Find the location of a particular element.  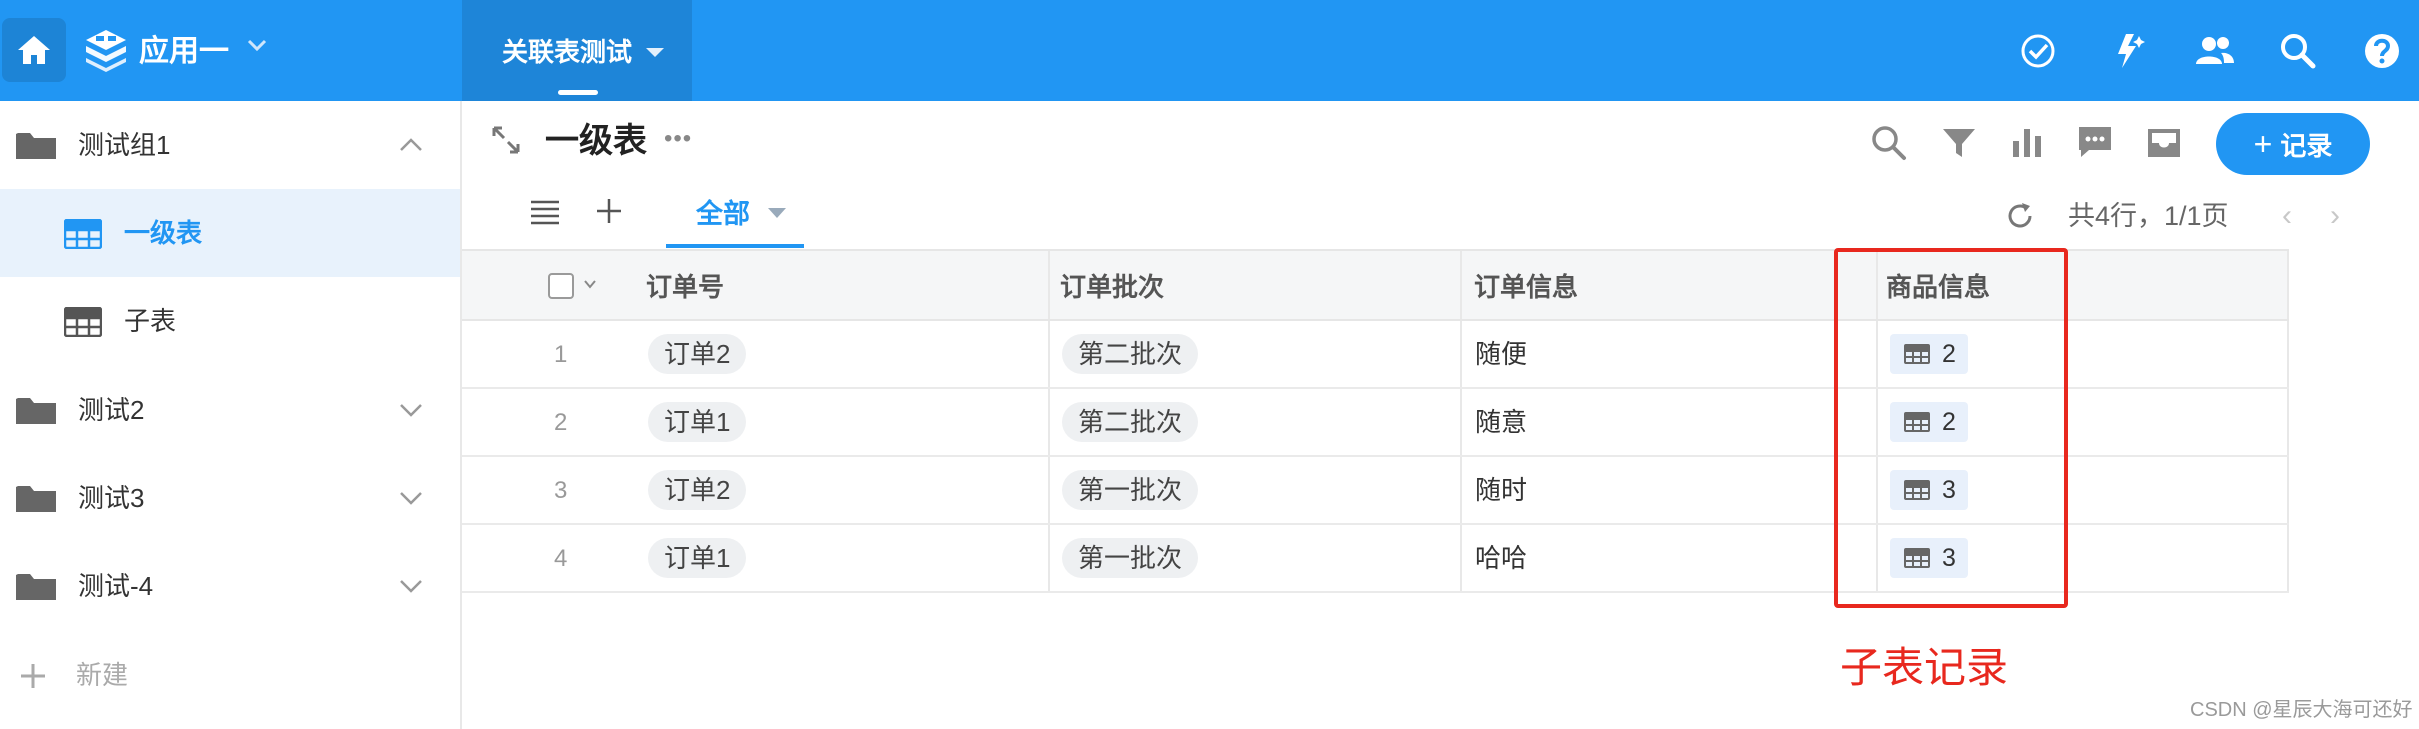

chart-icon is located at coordinates (2027, 143).